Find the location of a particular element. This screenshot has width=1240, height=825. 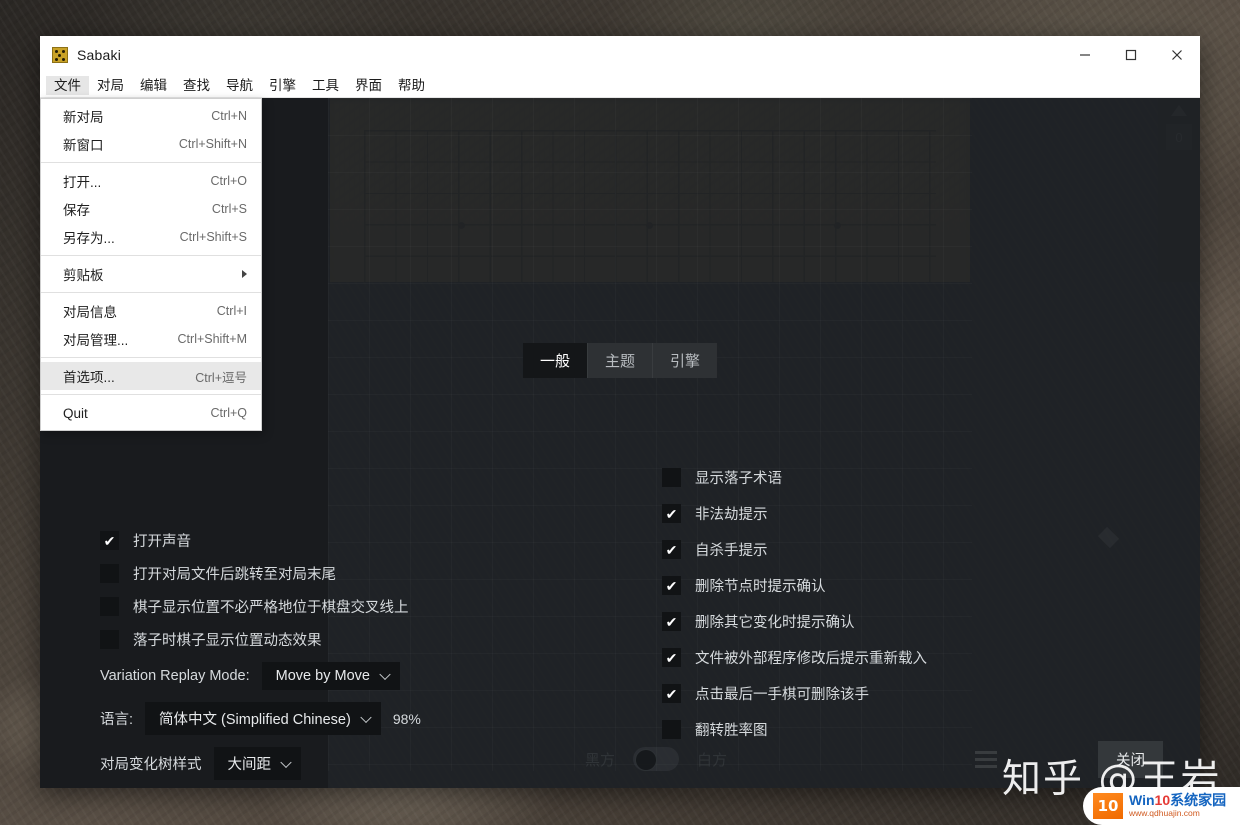

window-controls is located at coordinates (1131, 55).